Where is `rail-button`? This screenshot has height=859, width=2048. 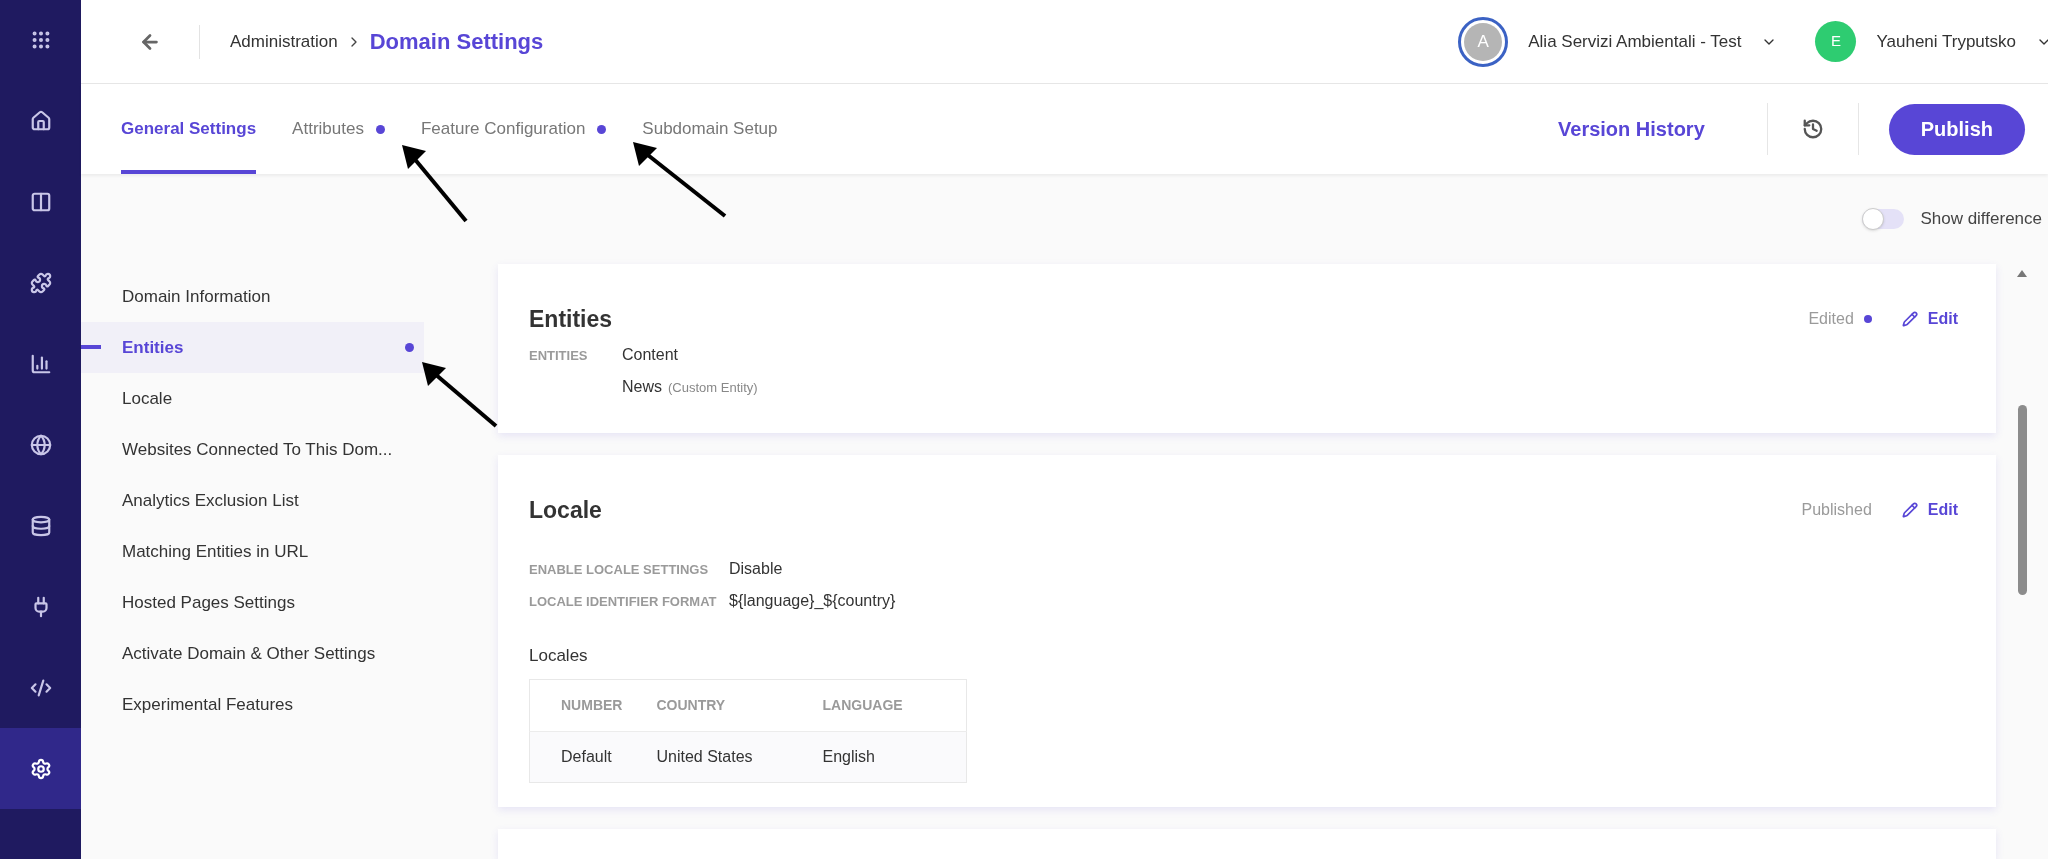
rail-button is located at coordinates (40, 768).